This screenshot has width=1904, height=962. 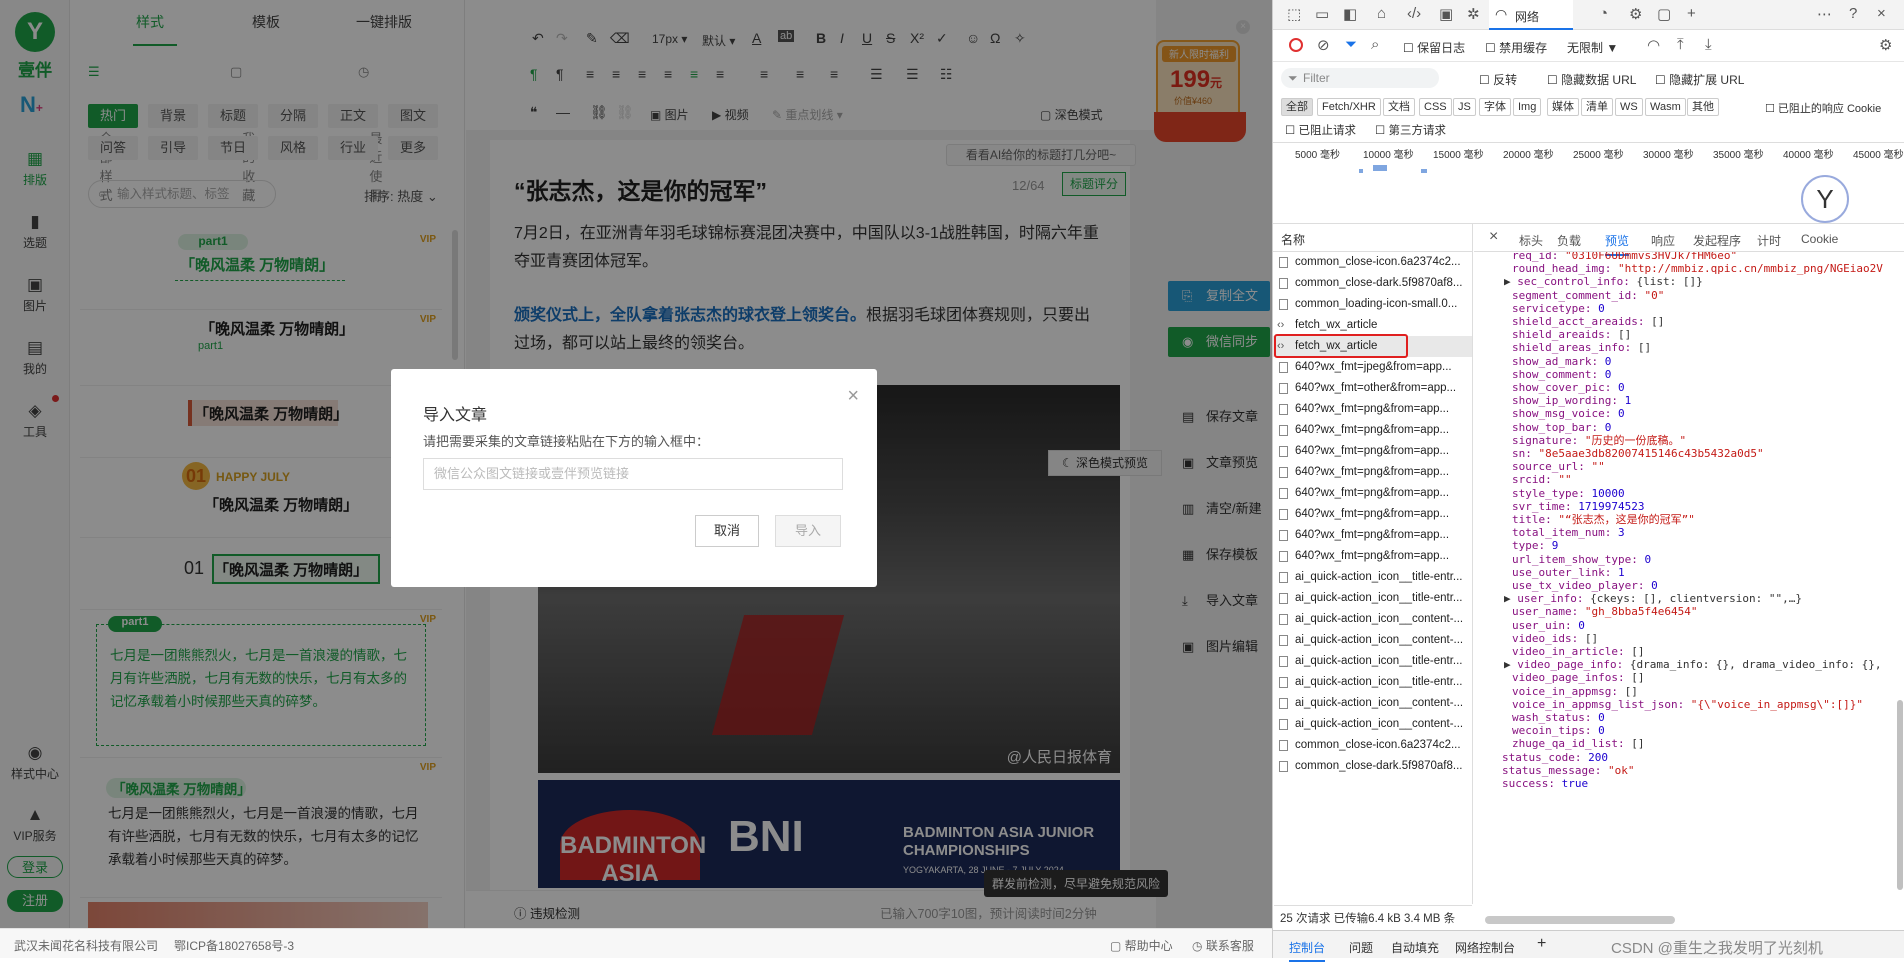 What do you see at coordinates (86, 946) in the screenshot?
I see `company-name: 武汉未闻花名科技有限公司` at bounding box center [86, 946].